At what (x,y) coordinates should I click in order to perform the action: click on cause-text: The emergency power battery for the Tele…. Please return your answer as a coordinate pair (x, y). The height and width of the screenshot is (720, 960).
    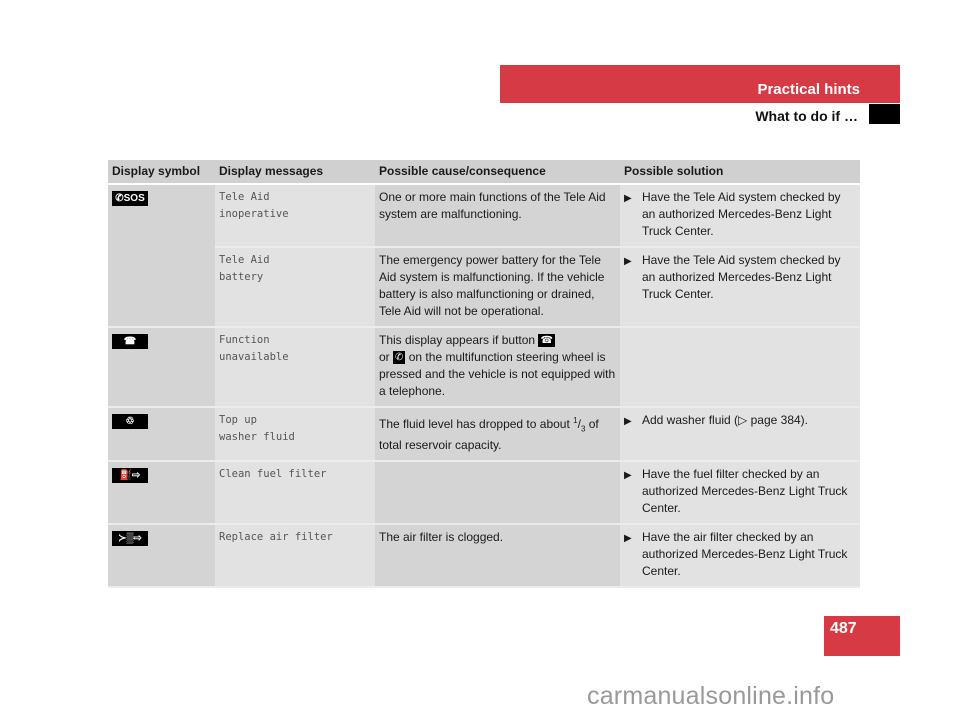
    Looking at the image, I should click on (497, 287).